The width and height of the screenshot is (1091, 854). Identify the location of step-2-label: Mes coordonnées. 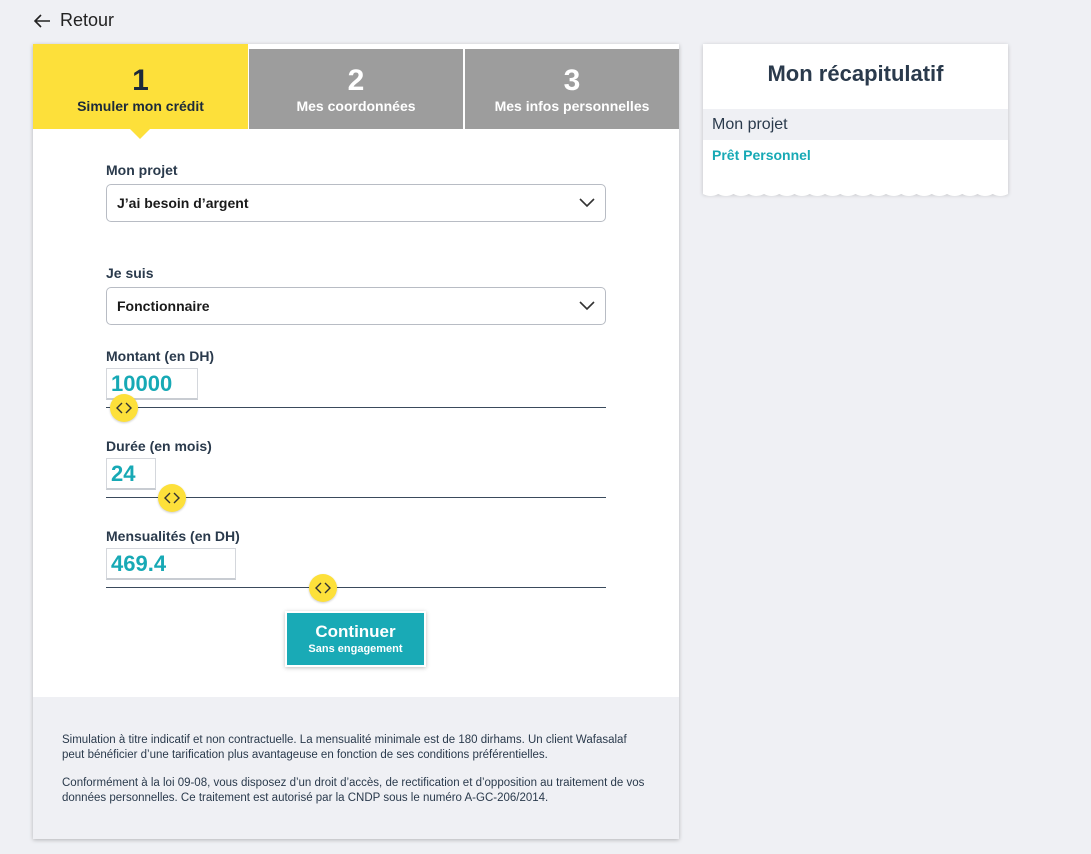
(356, 106).